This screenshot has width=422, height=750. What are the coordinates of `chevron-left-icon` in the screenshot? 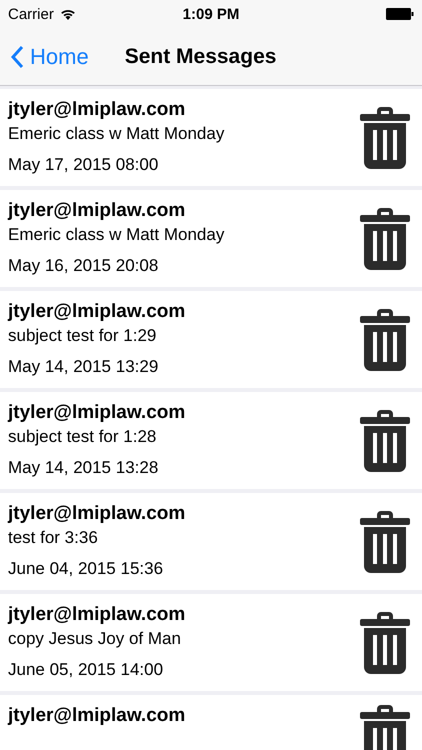 It's located at (17, 56).